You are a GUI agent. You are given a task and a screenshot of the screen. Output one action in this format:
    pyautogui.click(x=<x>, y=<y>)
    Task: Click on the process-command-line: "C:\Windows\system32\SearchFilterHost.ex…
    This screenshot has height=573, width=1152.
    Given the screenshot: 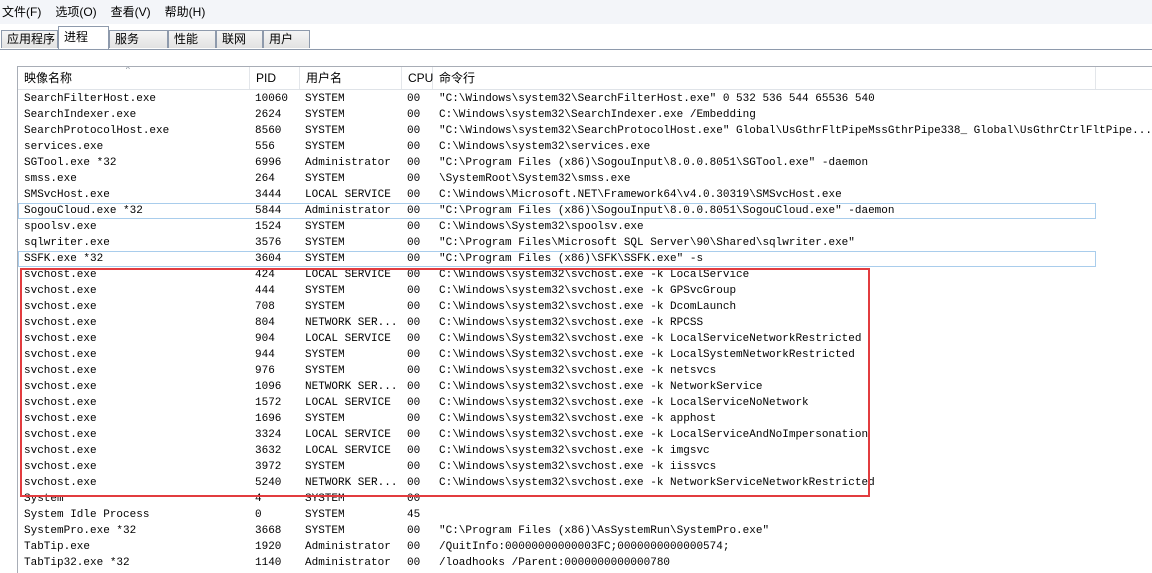 What is the action you would take?
    pyautogui.click(x=657, y=99)
    